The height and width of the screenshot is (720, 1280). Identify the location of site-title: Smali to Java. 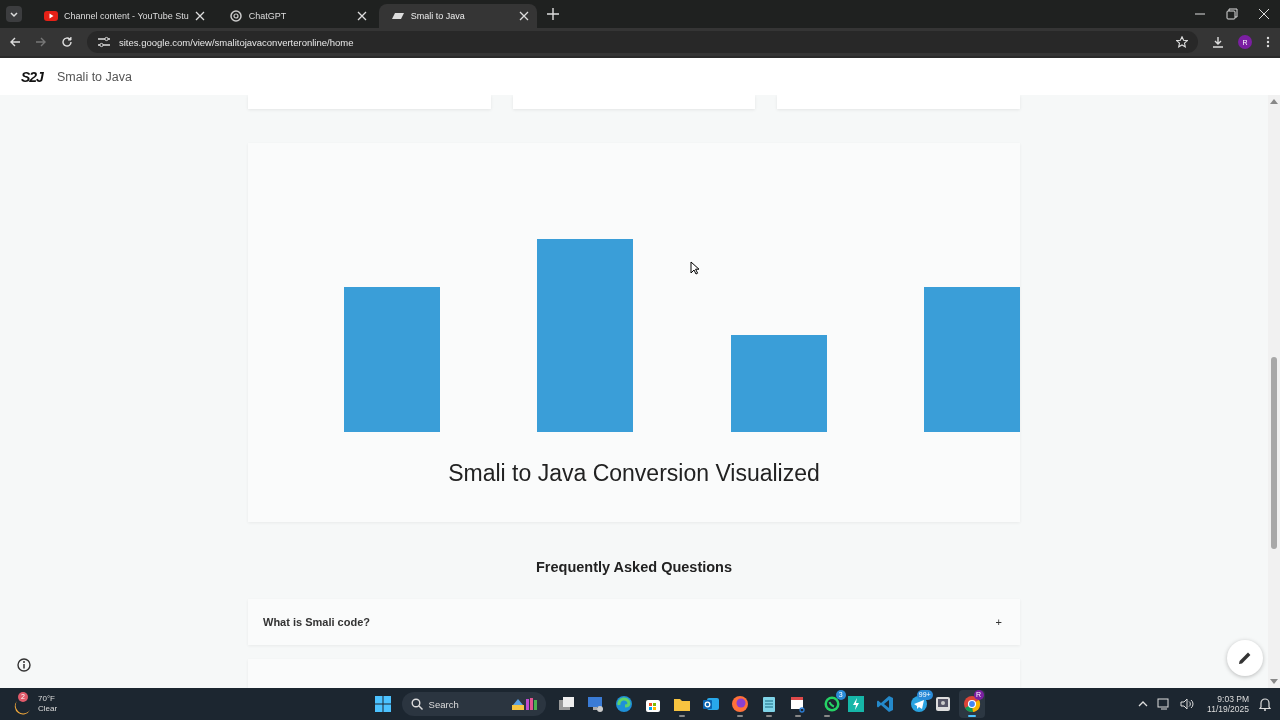
(94, 76).